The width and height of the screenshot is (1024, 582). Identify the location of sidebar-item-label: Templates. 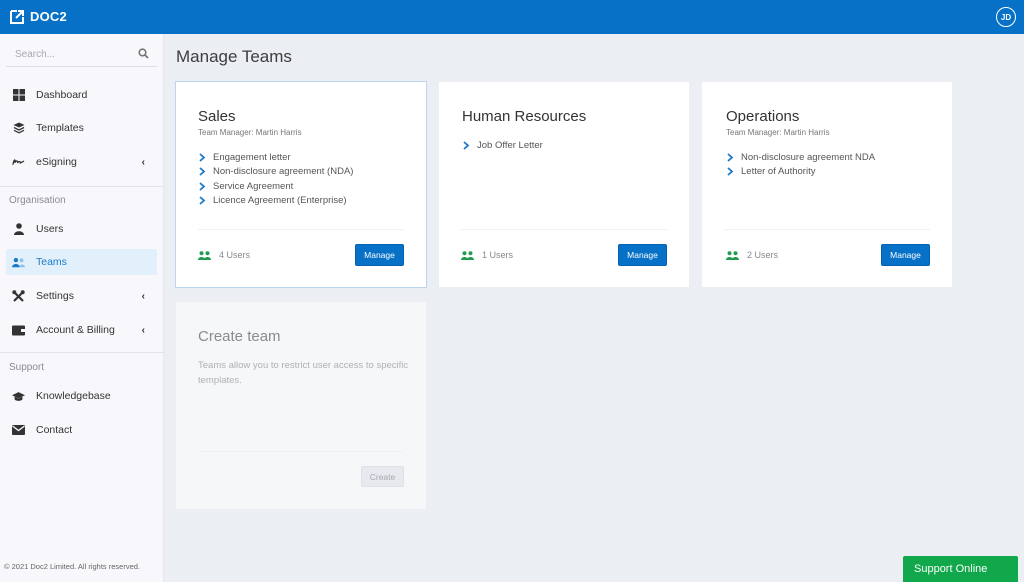
(60, 128).